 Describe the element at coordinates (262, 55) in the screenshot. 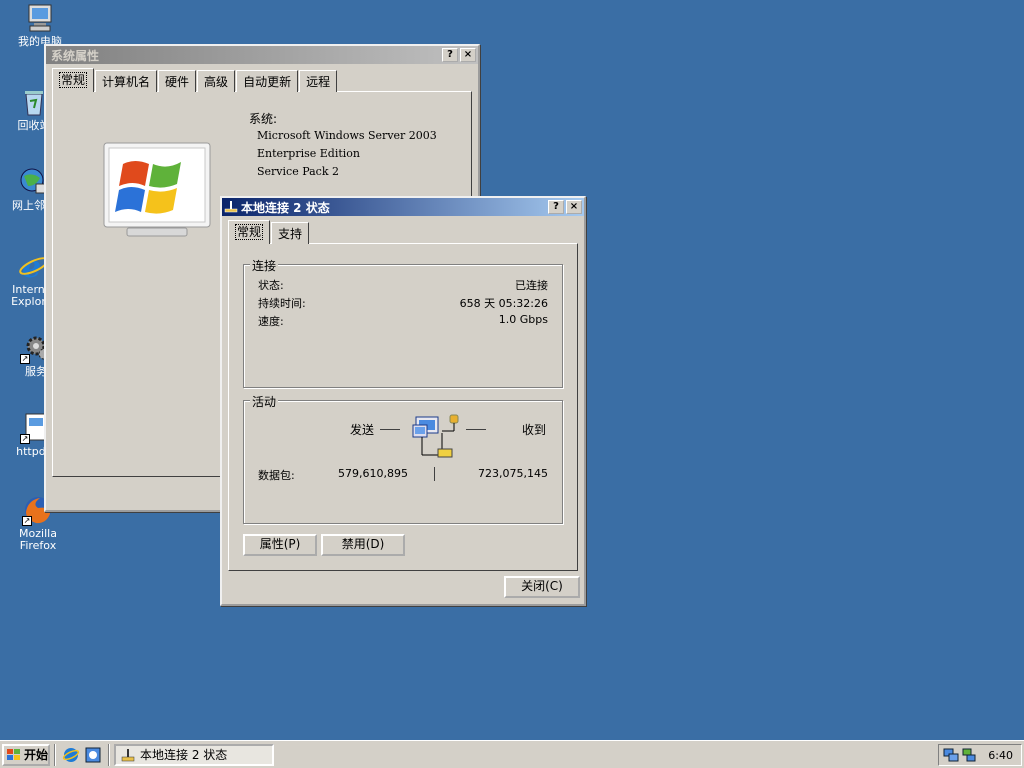

I see `system-properties-titlebar: 系统属性 ? ×` at that location.